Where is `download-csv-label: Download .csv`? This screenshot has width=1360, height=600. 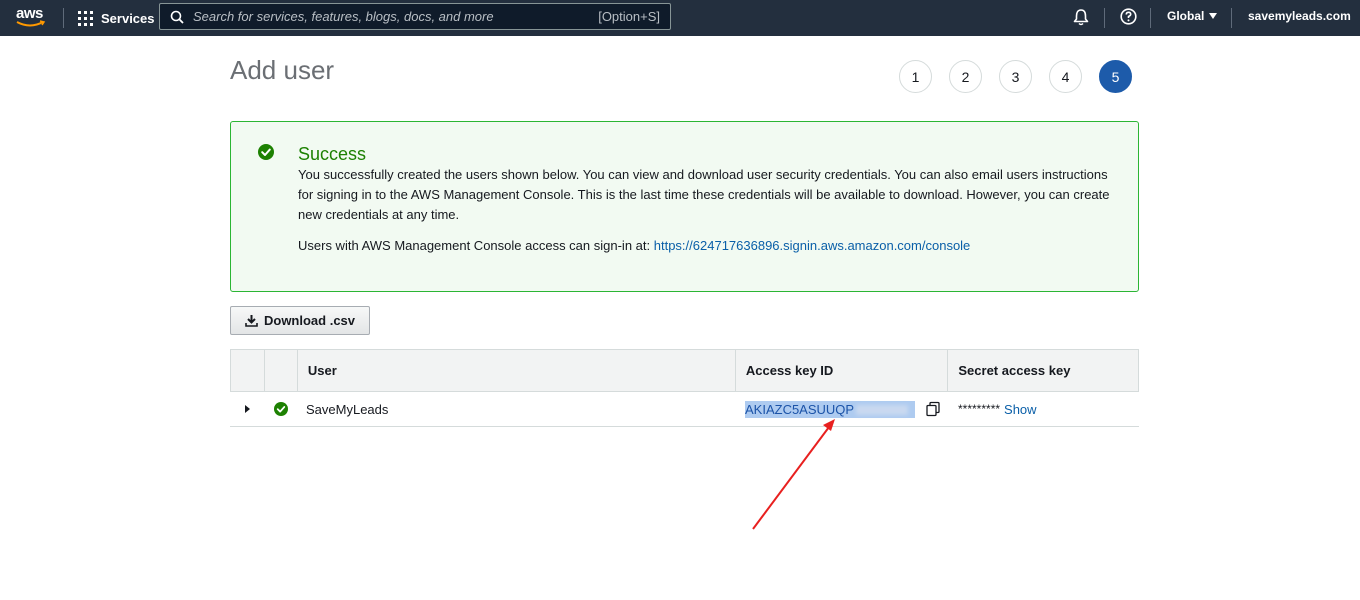
download-csv-label: Download .csv is located at coordinates (309, 320).